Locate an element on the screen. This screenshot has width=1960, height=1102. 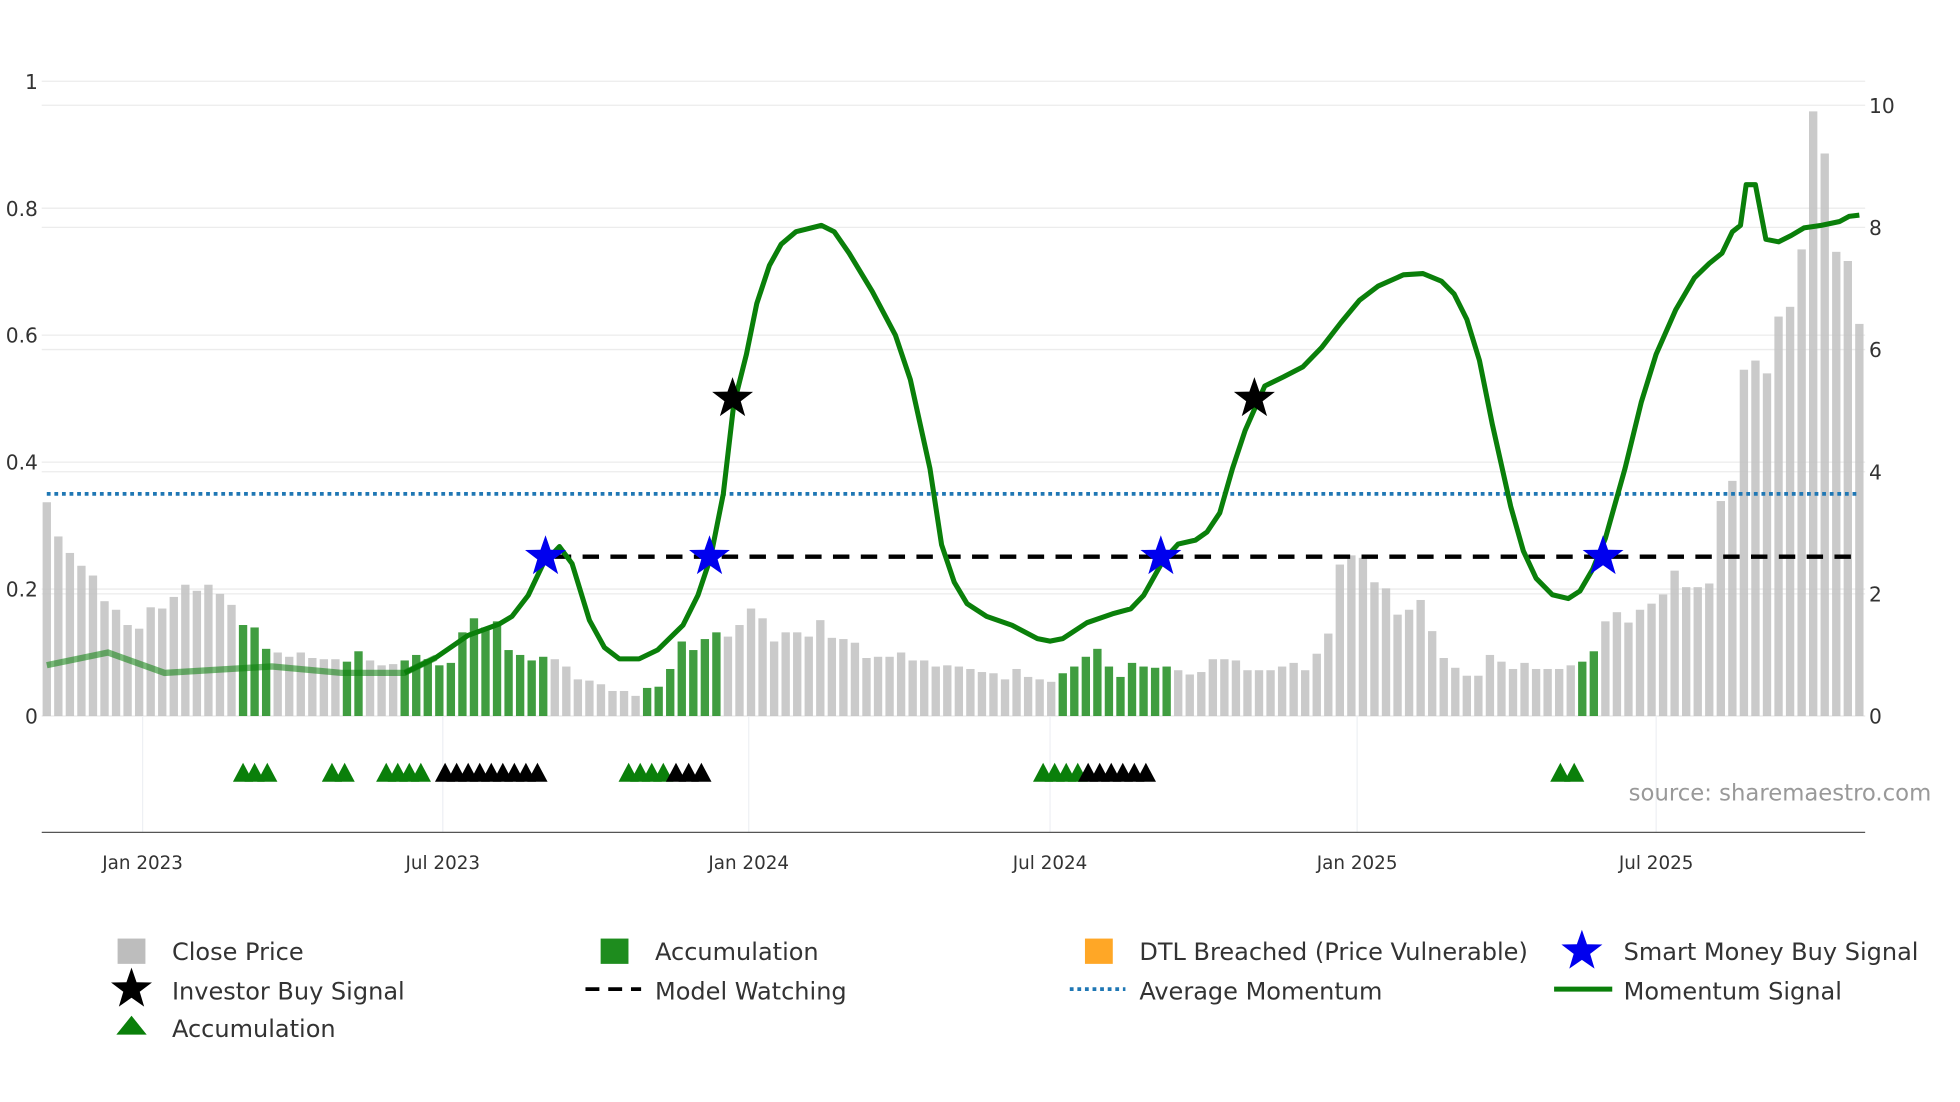
smart-money-star-icon is located at coordinates (545, 555).